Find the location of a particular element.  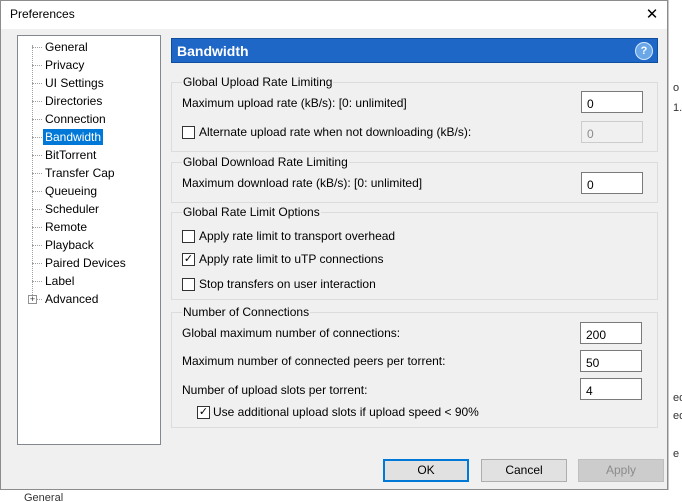

background-text: o S is located at coordinates (677, 88).